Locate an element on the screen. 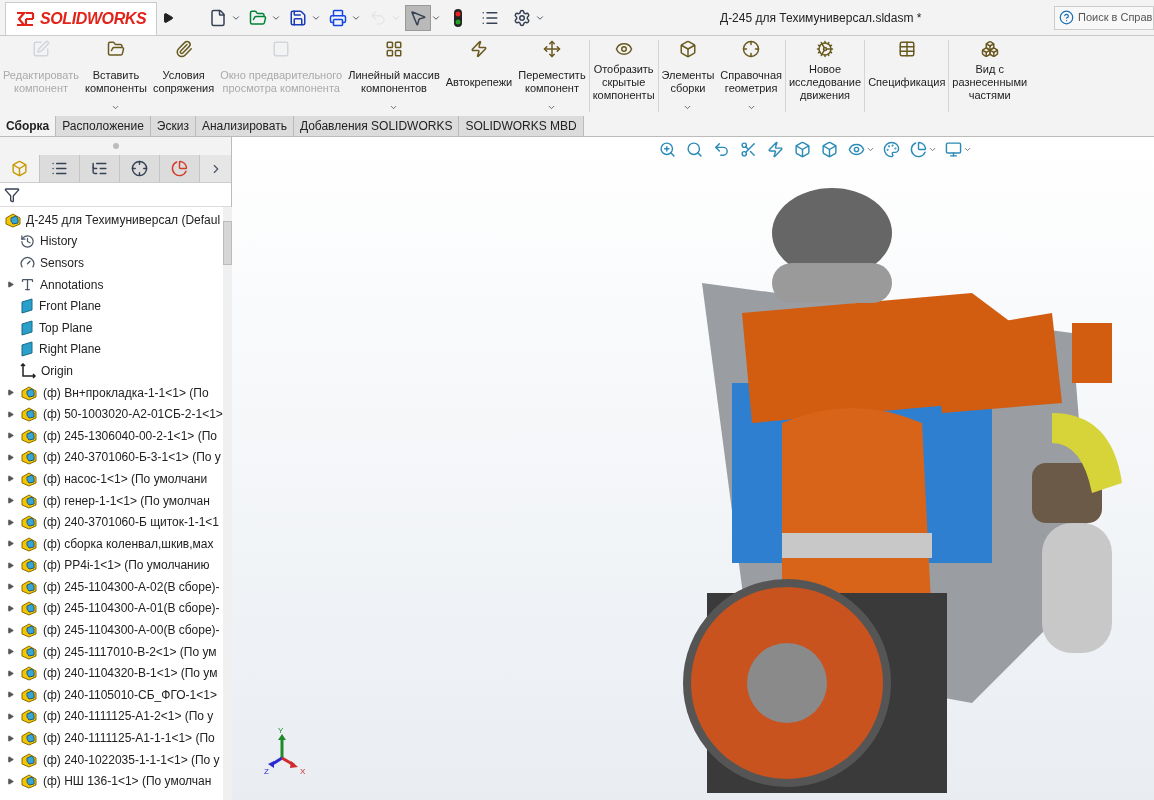 This screenshot has width=1154, height=800. ribbon-button: Переместить компонент is located at coordinates (552, 76).